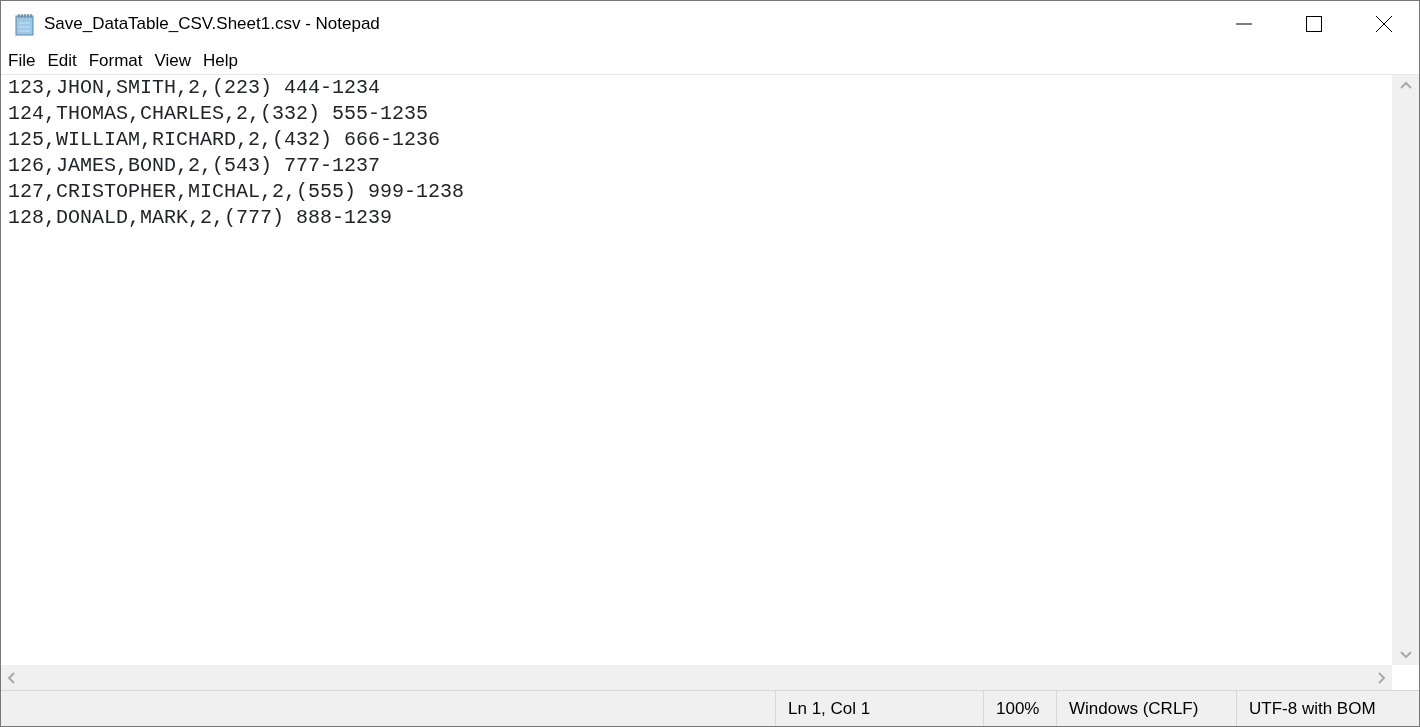 This screenshot has height=727, width=1420. What do you see at coordinates (1312, 708) in the screenshot?
I see `status-text: UTF-8 with BOM` at bounding box center [1312, 708].